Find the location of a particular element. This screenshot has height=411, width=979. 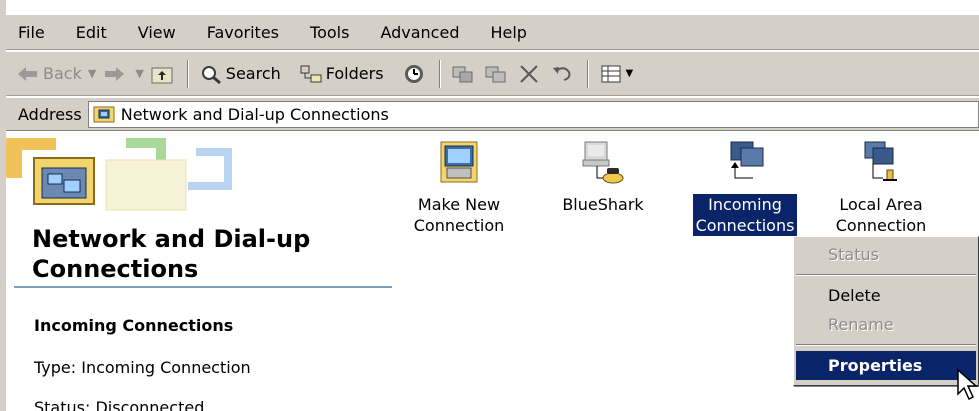

back-button: Back is located at coordinates (49, 74).